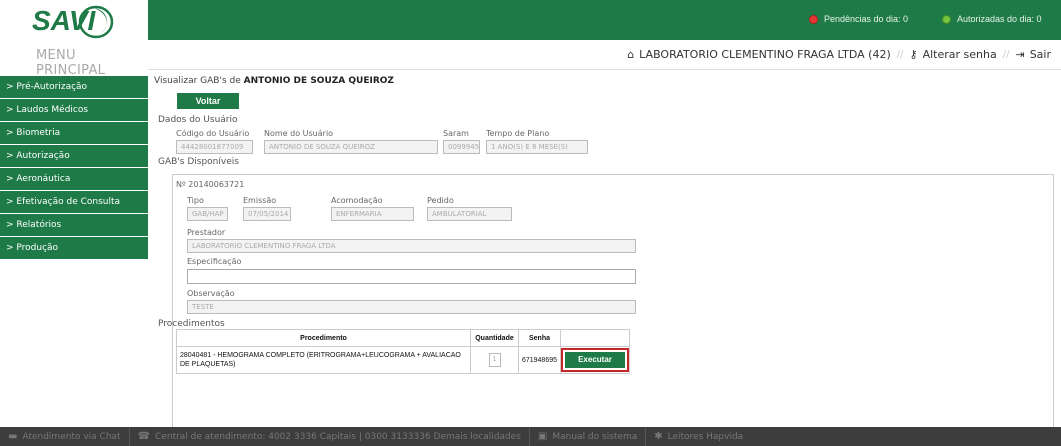 This screenshot has height=446, width=1061. What do you see at coordinates (494, 338) in the screenshot?
I see `column-header: Quantidade` at bounding box center [494, 338].